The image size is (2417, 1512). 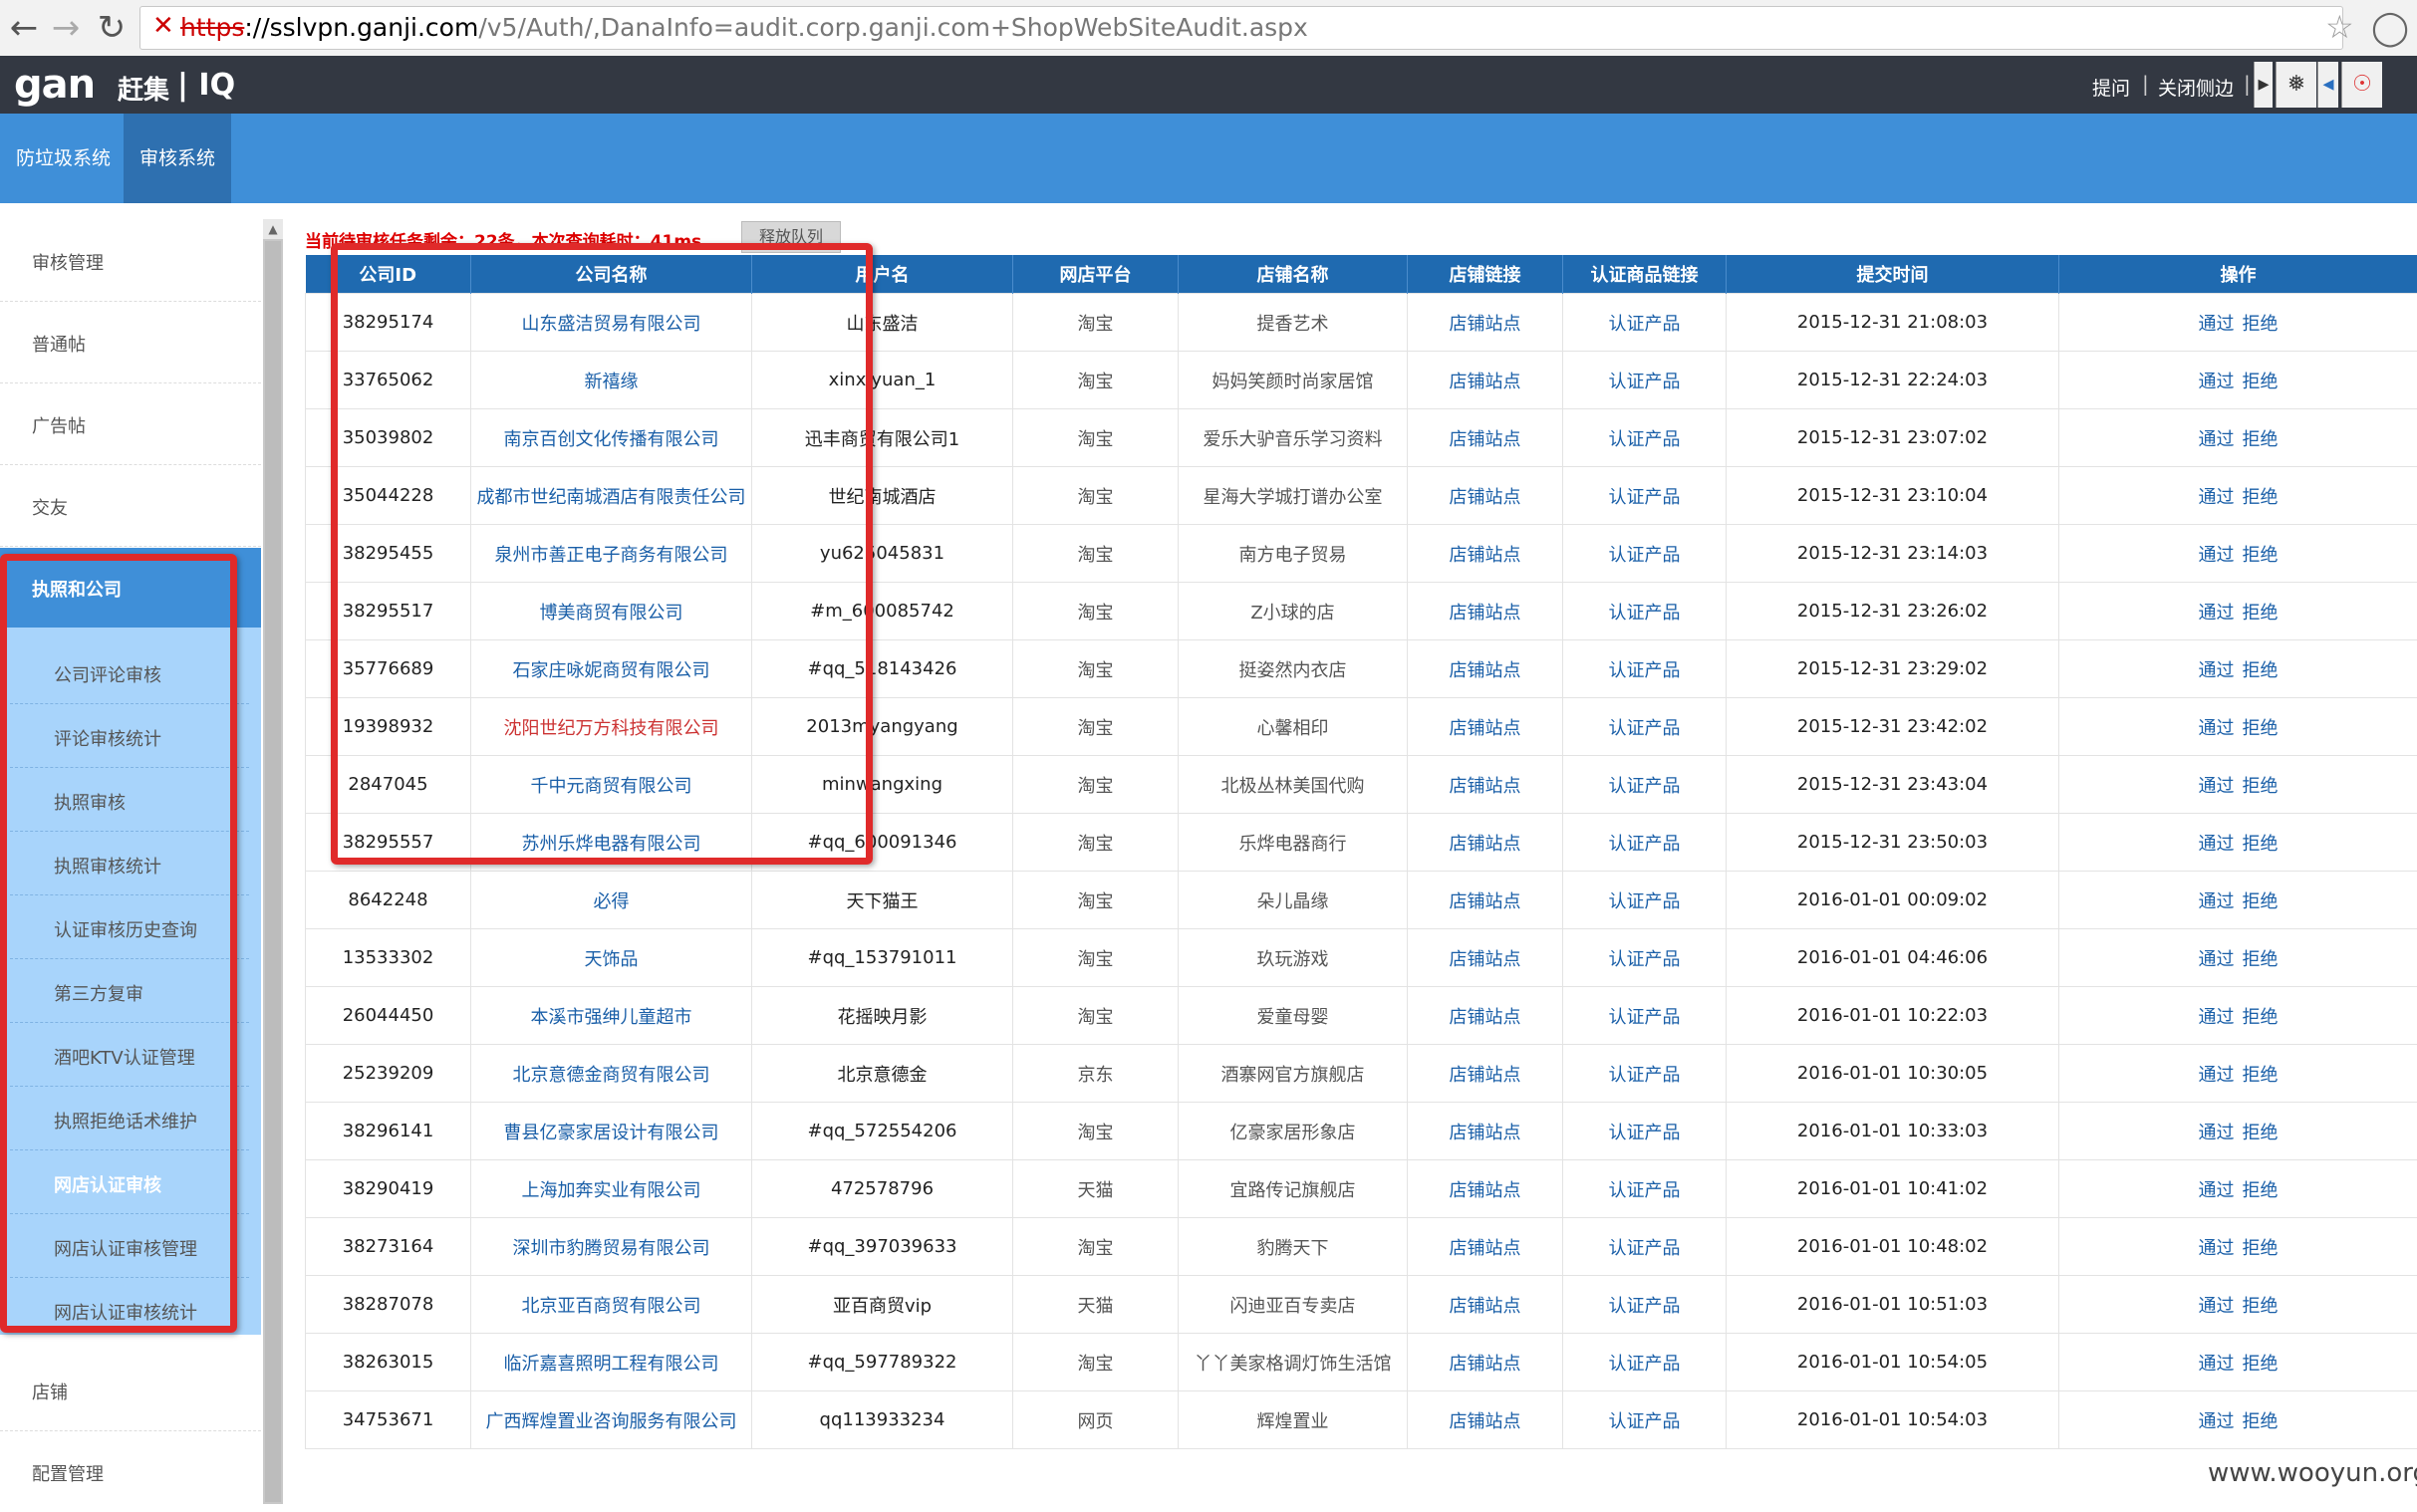 I want to click on sidebar-item-config: 配置管理, so click(x=130, y=1471).